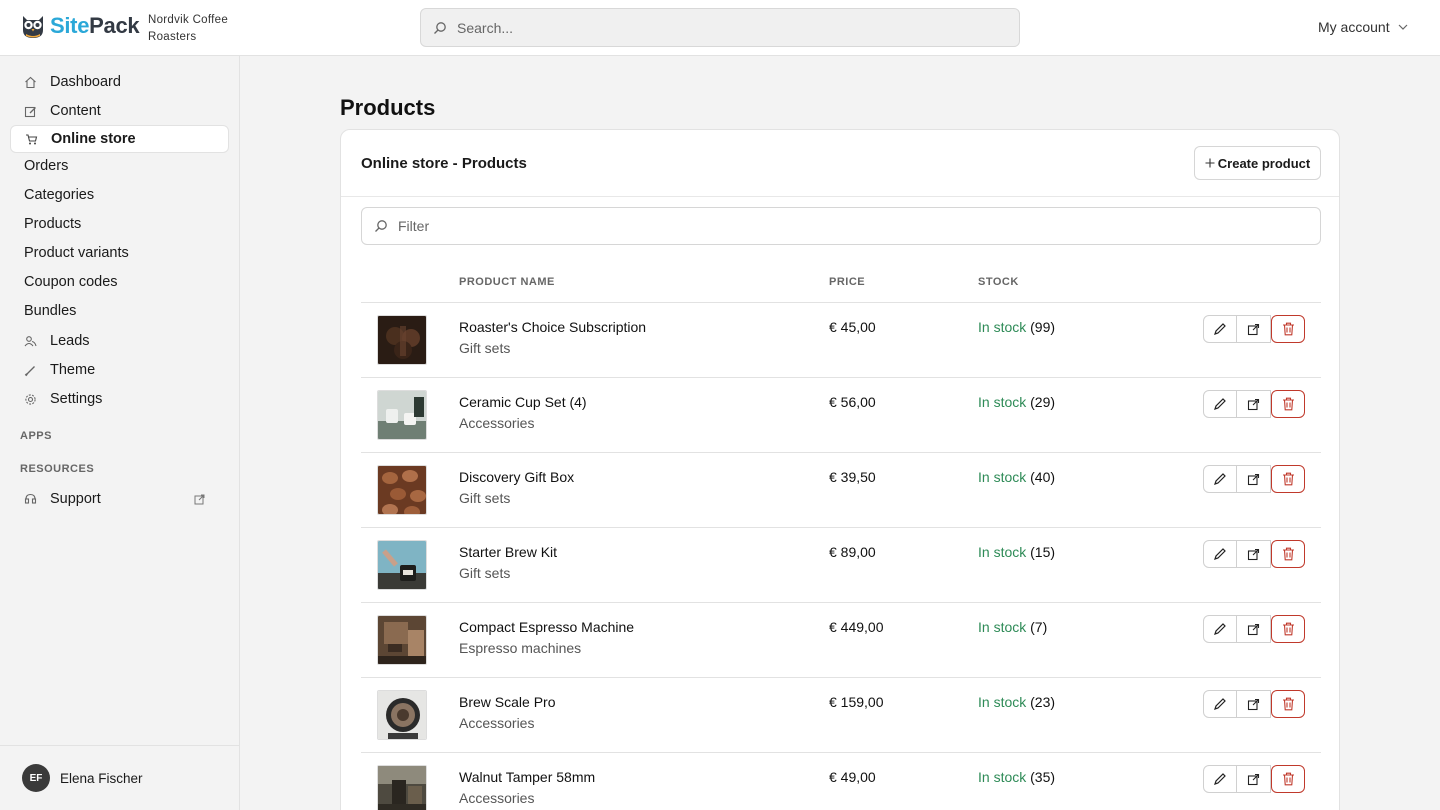 This screenshot has width=1440, height=810. What do you see at coordinates (50, 311) in the screenshot?
I see `sidebar-subitem-bundles: Bundles` at bounding box center [50, 311].